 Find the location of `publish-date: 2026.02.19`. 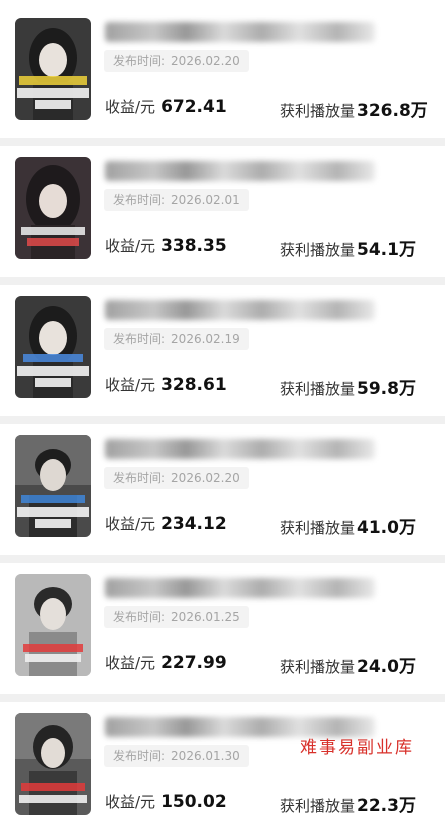

publish-date: 2026.02.19 is located at coordinates (205, 339).